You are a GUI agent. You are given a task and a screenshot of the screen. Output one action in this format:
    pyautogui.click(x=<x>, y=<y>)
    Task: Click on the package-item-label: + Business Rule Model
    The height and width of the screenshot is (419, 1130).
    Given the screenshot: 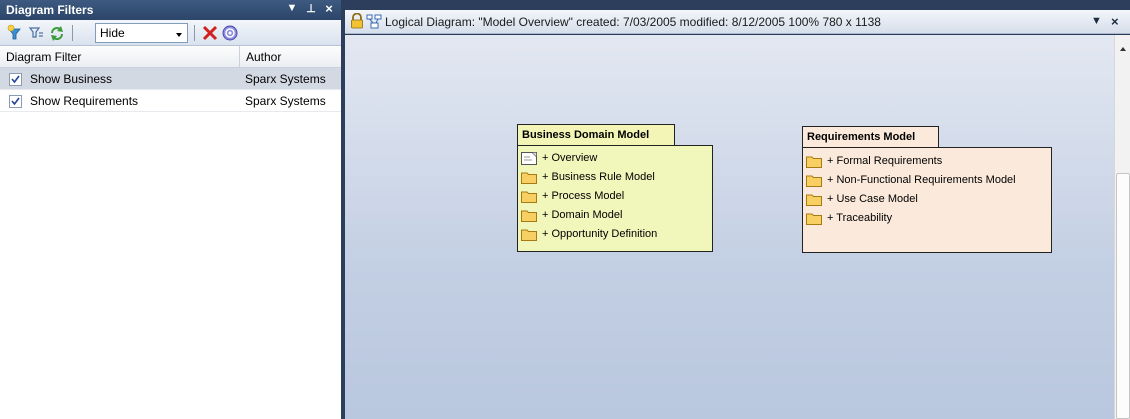 What is the action you would take?
    pyautogui.click(x=598, y=177)
    